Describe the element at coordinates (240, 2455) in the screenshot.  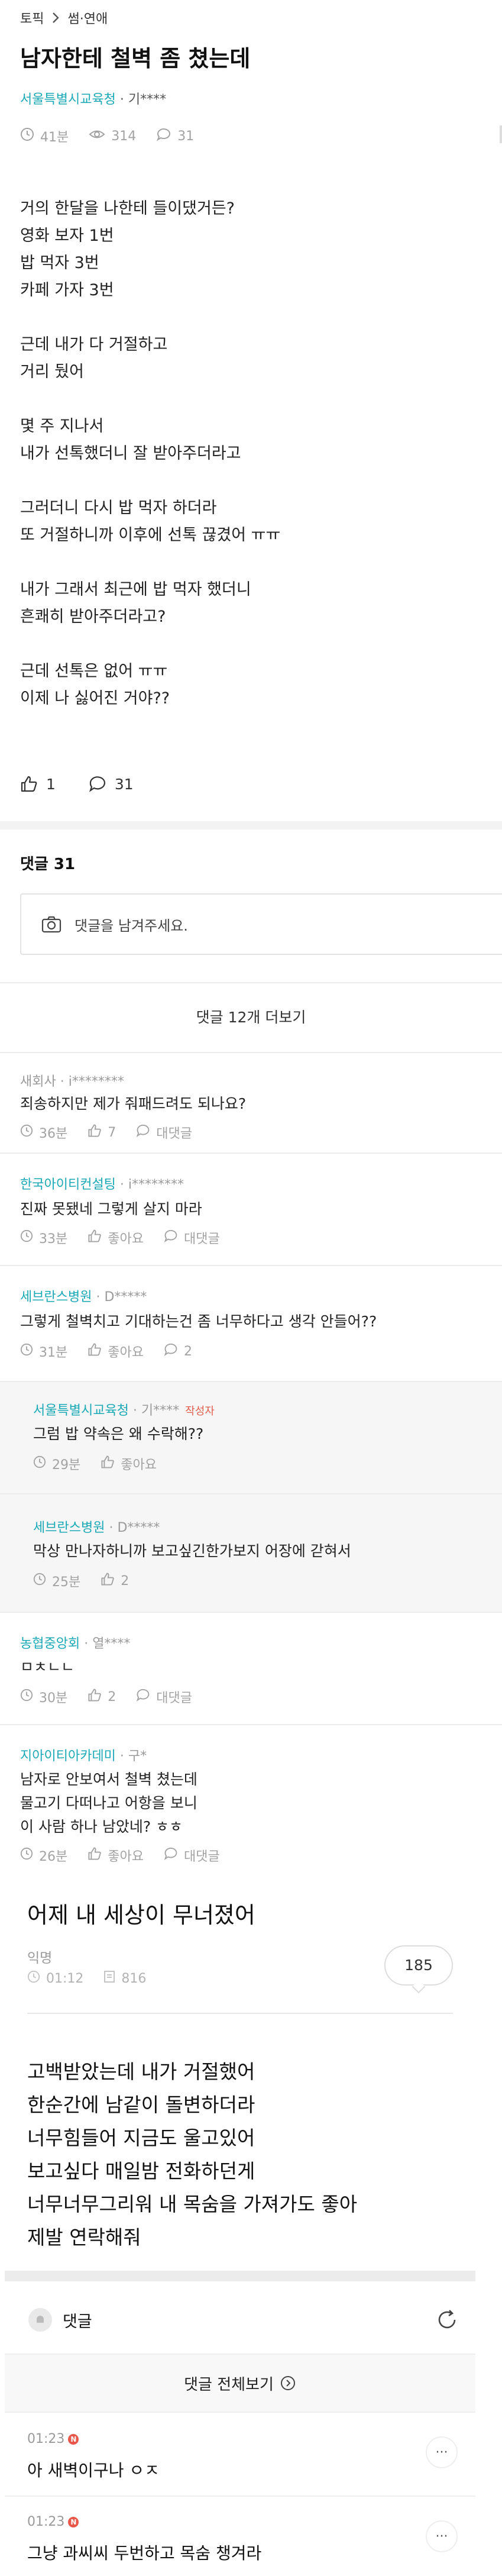
I see `cafe-comment-item: 01:23 N 아 새벽이구나 ㅇㅈ ···` at that location.